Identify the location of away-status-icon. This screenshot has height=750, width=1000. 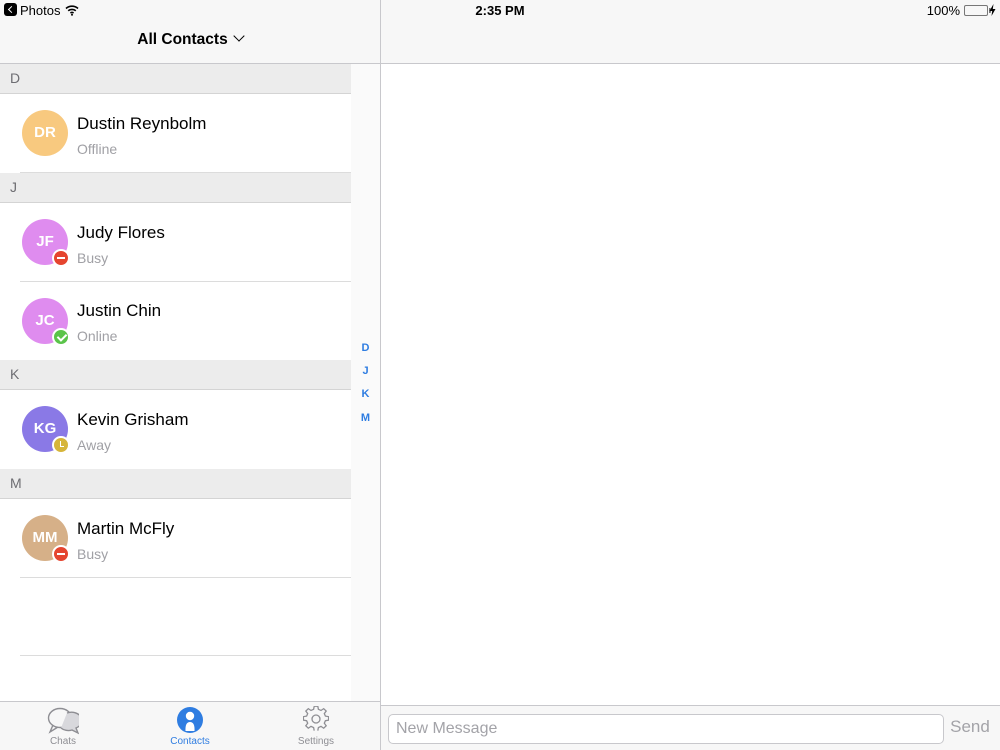
(61, 445).